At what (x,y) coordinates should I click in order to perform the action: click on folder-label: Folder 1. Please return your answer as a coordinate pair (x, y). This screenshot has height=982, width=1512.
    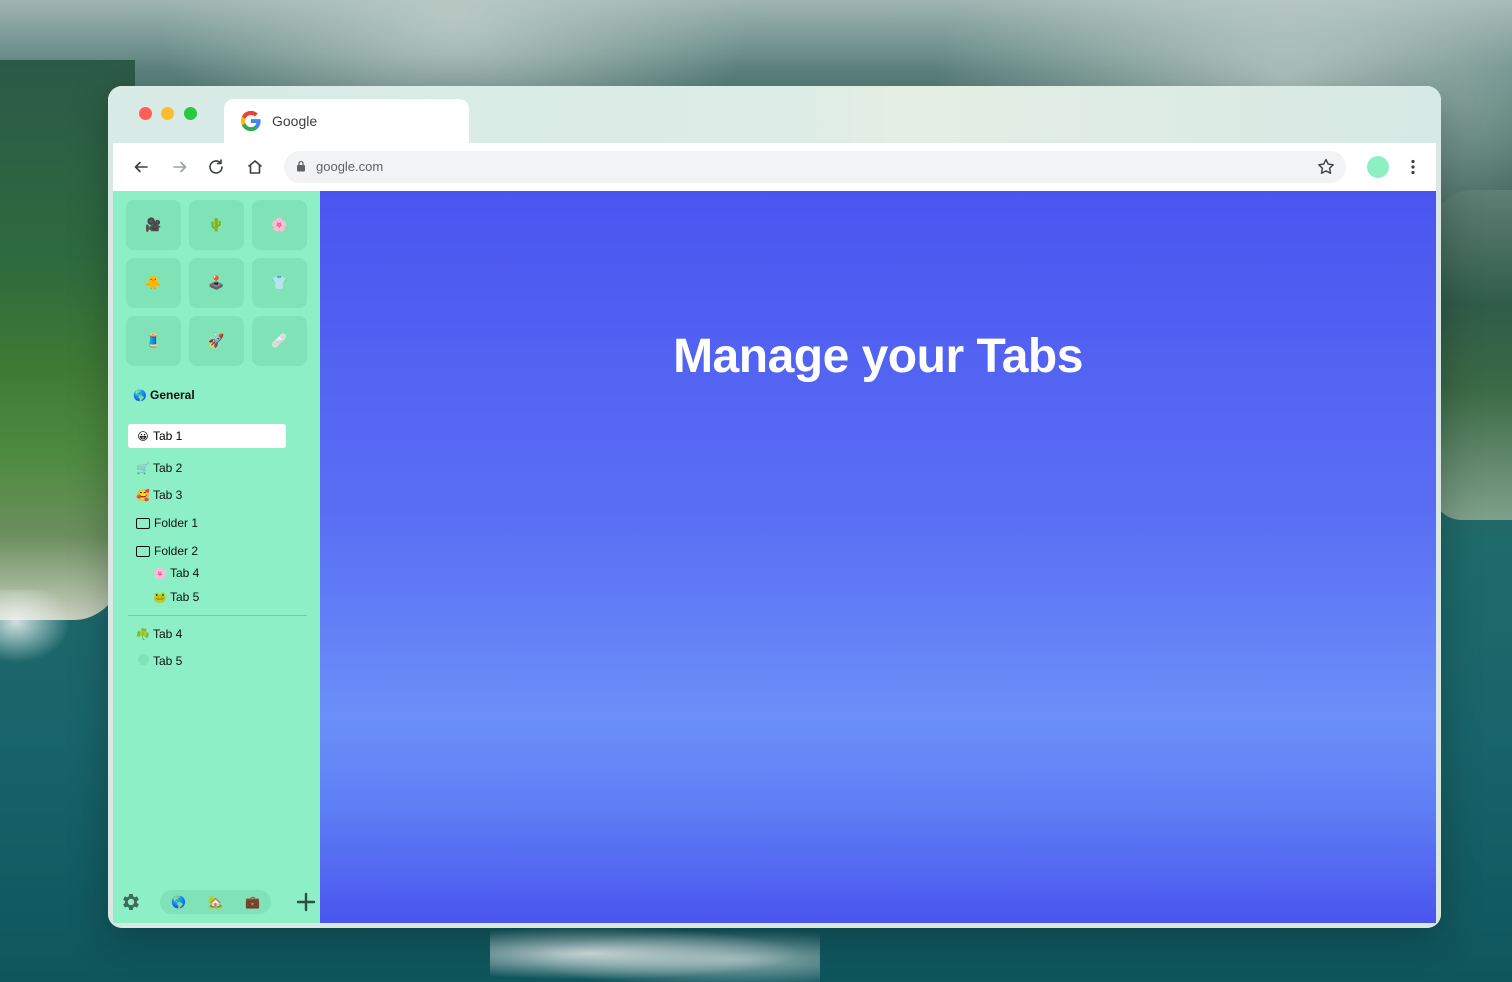
    Looking at the image, I should click on (176, 523).